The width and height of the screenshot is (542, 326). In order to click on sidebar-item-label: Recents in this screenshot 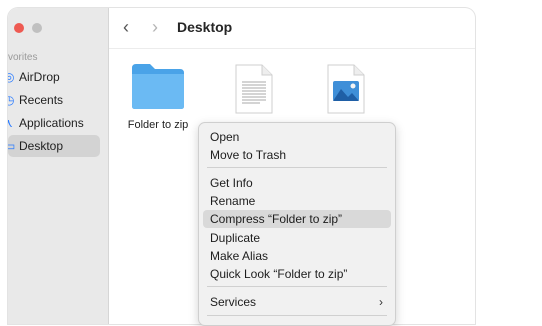, I will do `click(41, 100)`.